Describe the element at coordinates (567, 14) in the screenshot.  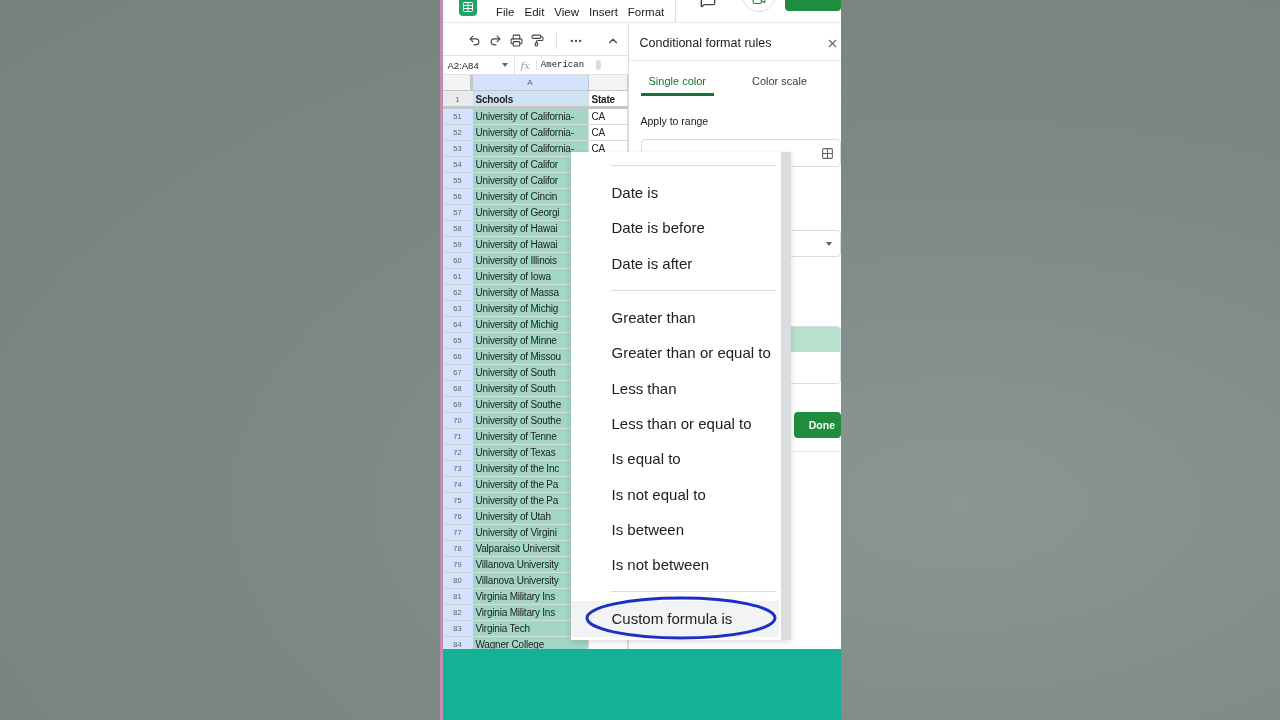
I see `menu-item: View` at that location.